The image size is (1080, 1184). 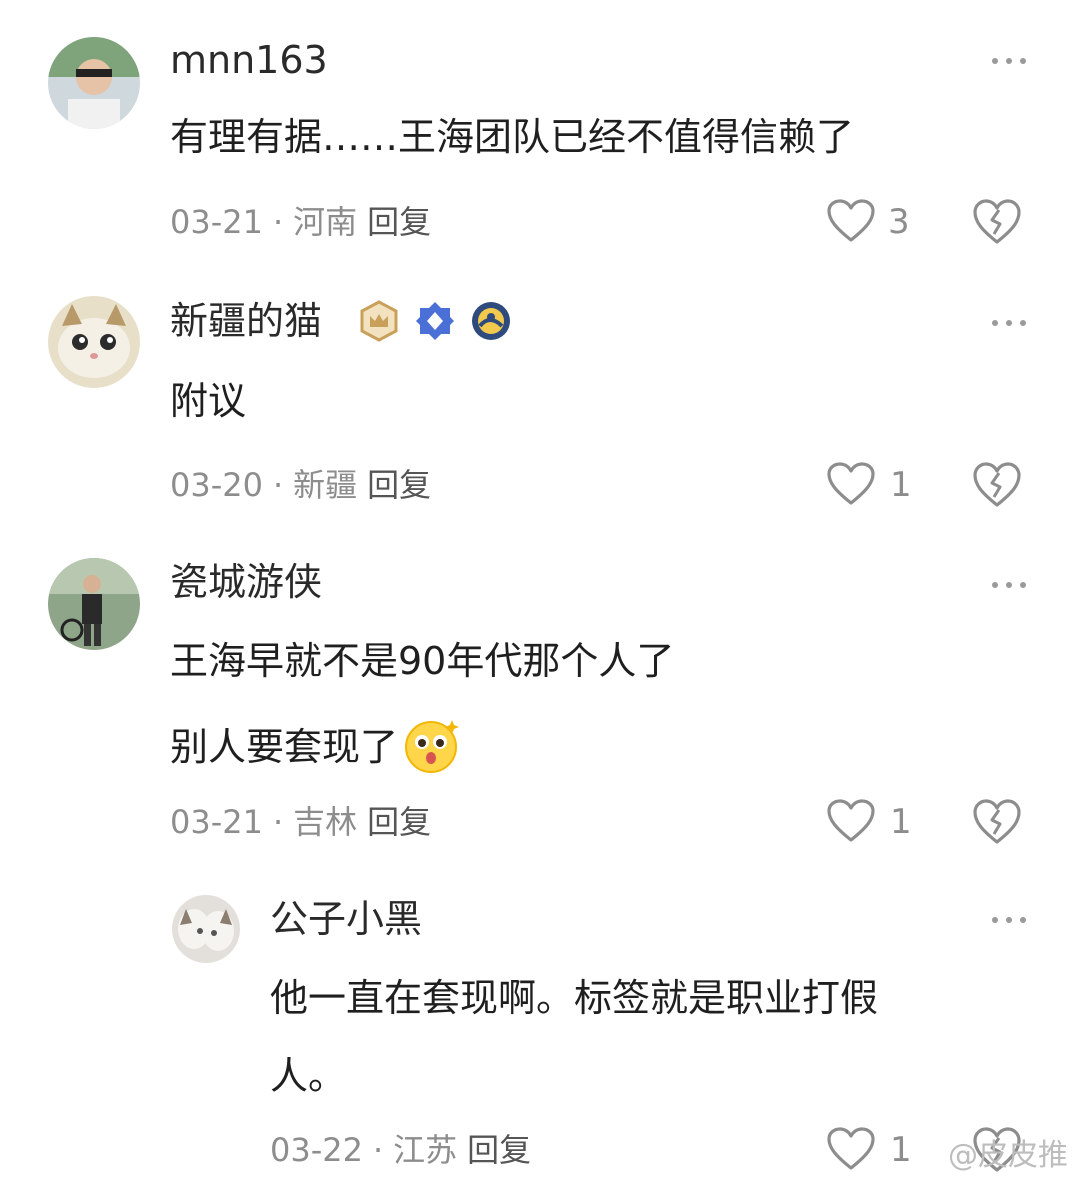 What do you see at coordinates (491, 321) in the screenshot?
I see `round-badge-icon` at bounding box center [491, 321].